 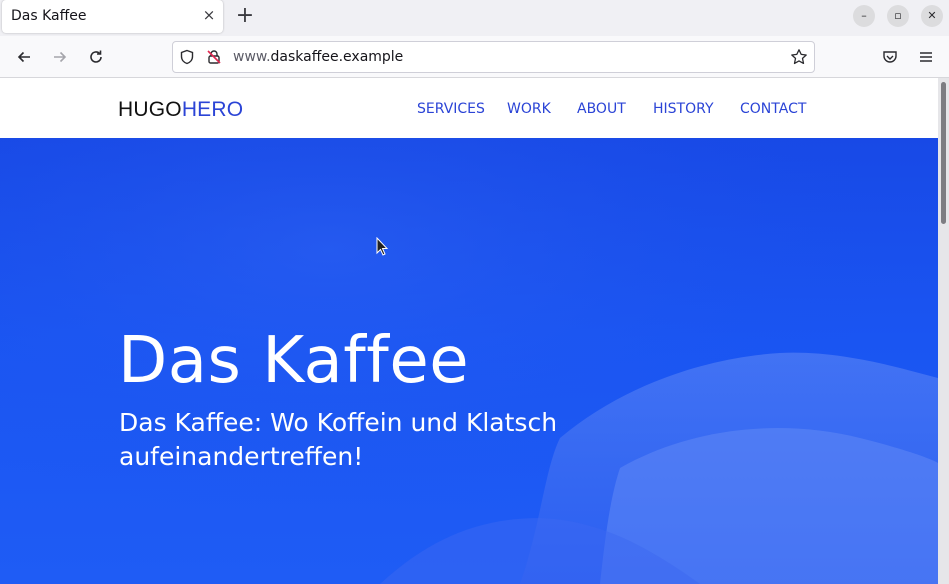 I want to click on url-domain: daskaffee.example, so click(x=337, y=57).